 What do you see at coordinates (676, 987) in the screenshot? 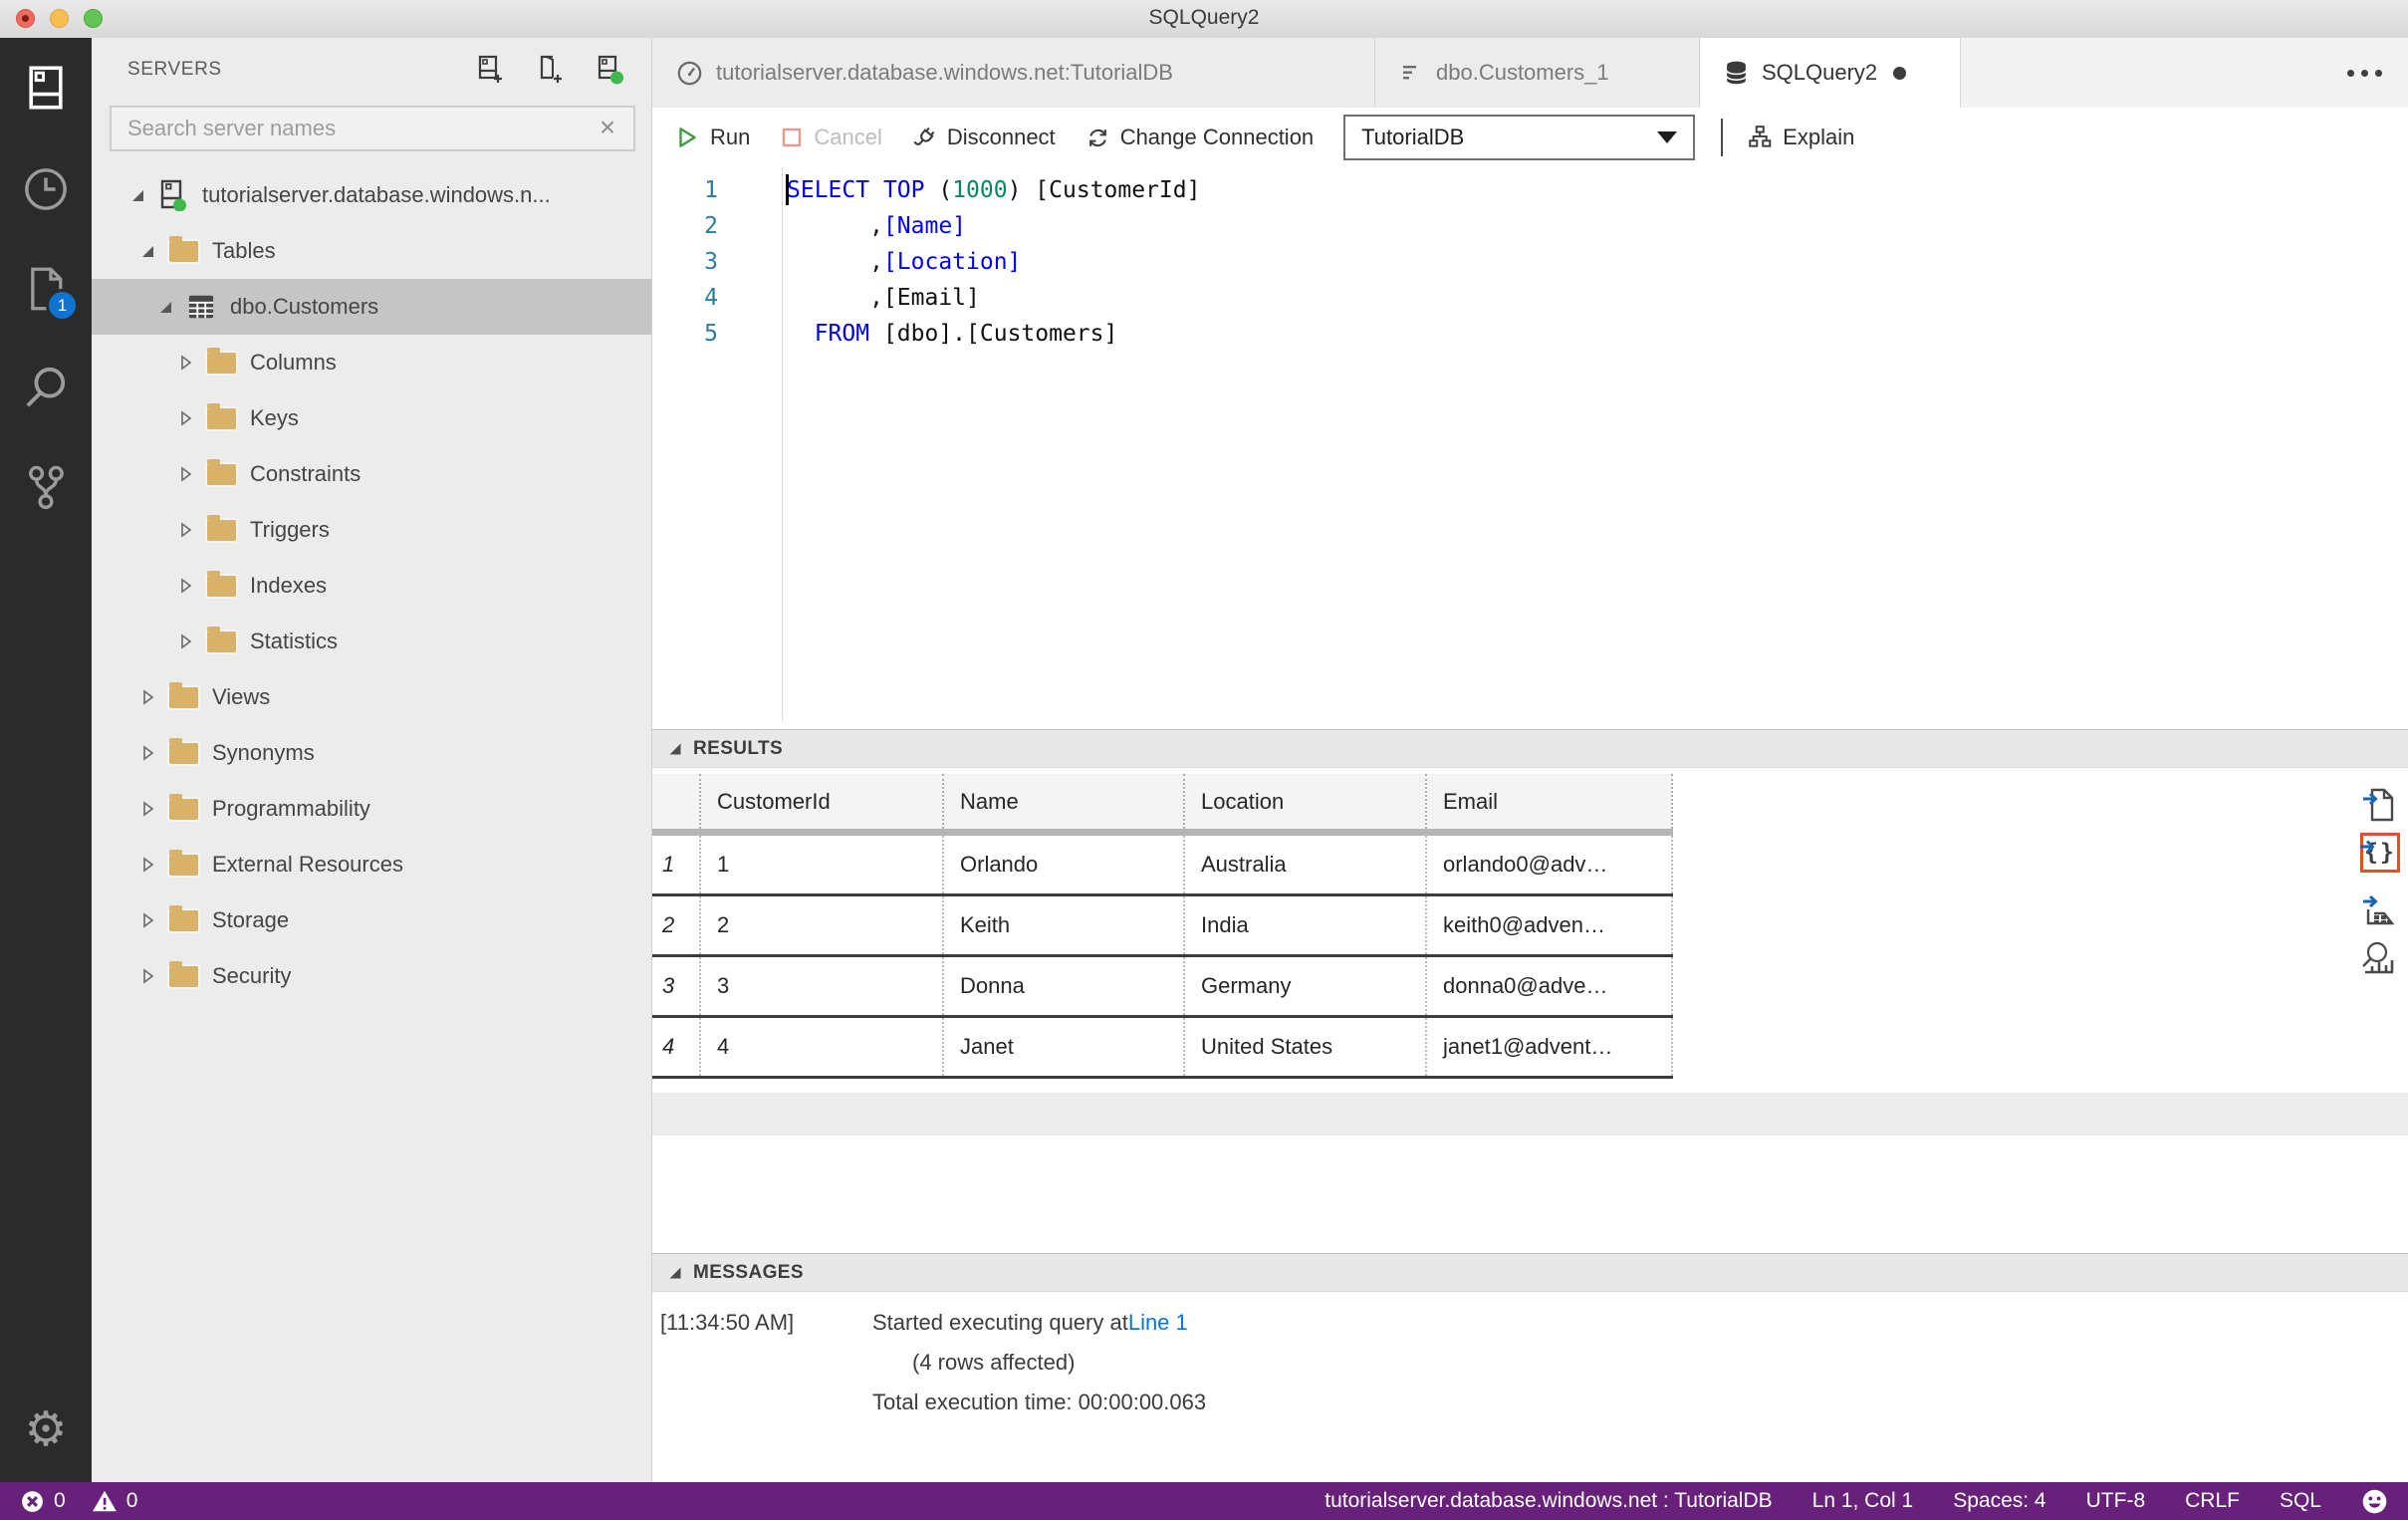
I see `row-number: 3` at bounding box center [676, 987].